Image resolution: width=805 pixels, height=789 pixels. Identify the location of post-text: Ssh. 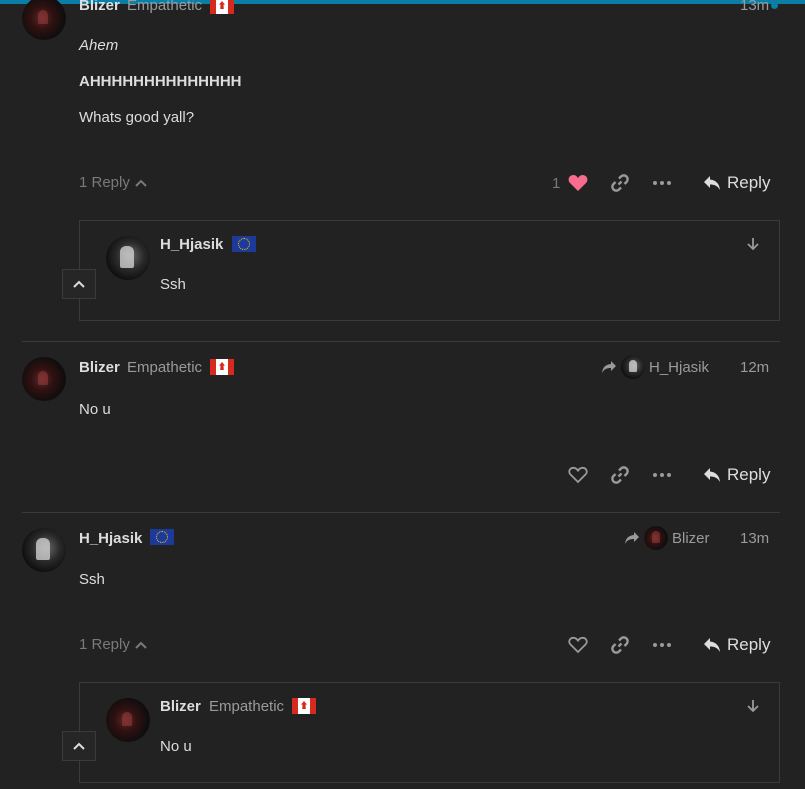
(92, 579).